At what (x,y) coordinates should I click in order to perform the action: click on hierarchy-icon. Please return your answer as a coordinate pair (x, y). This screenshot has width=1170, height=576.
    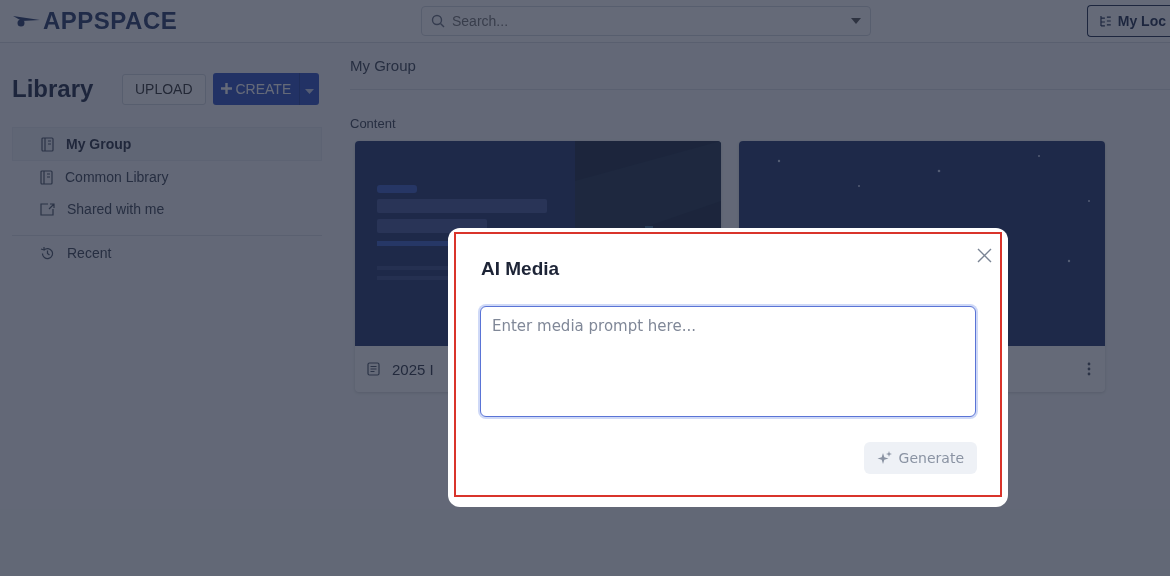
    Looking at the image, I should click on (1106, 21).